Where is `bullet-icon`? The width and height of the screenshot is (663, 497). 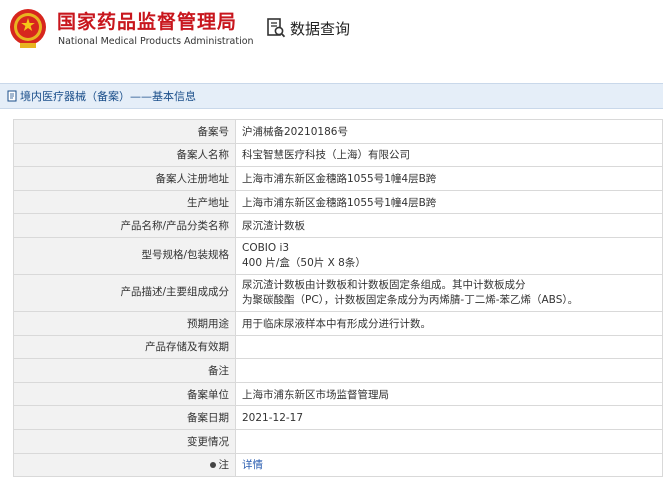
bullet-icon is located at coordinates (212, 464).